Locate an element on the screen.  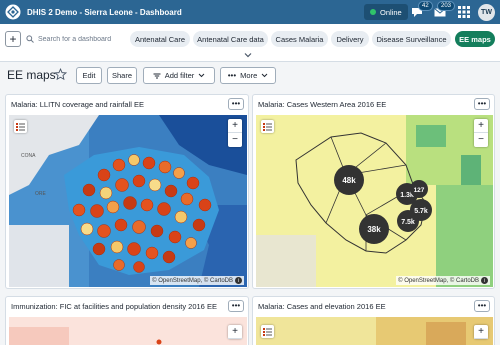
dashboard-header: EE maps Edit Share Add filter ••• More is located at coordinates (250, 76).